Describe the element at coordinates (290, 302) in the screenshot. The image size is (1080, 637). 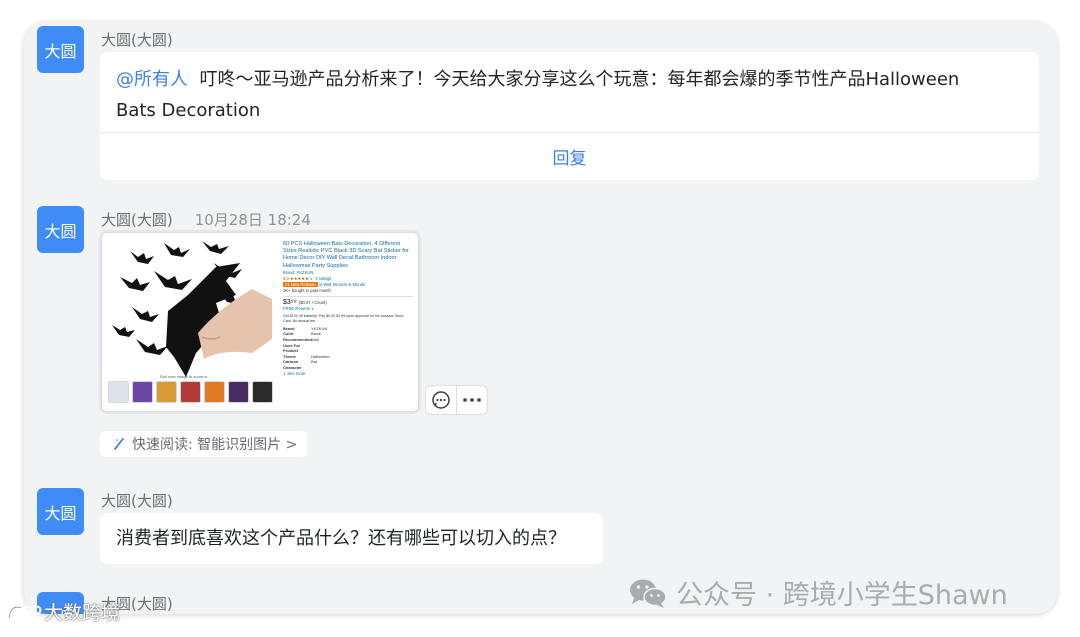
I see `price: $3⁹⁹` at that location.